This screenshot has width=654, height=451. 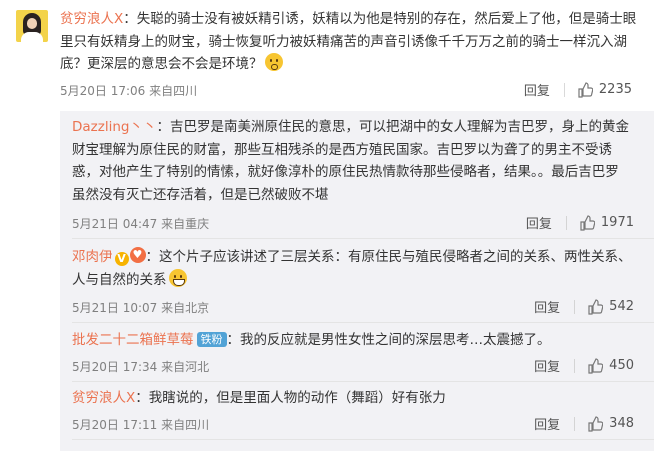 What do you see at coordinates (141, 224) in the screenshot?
I see `reply-meta: 5月21日 04:47 来自重庆` at bounding box center [141, 224].